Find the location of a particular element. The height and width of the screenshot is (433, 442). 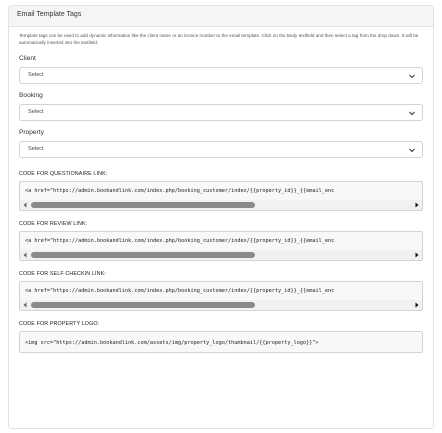

questionaire-code-label: CODE FOR QUESTIONAIRE LINK: is located at coordinates (63, 174).